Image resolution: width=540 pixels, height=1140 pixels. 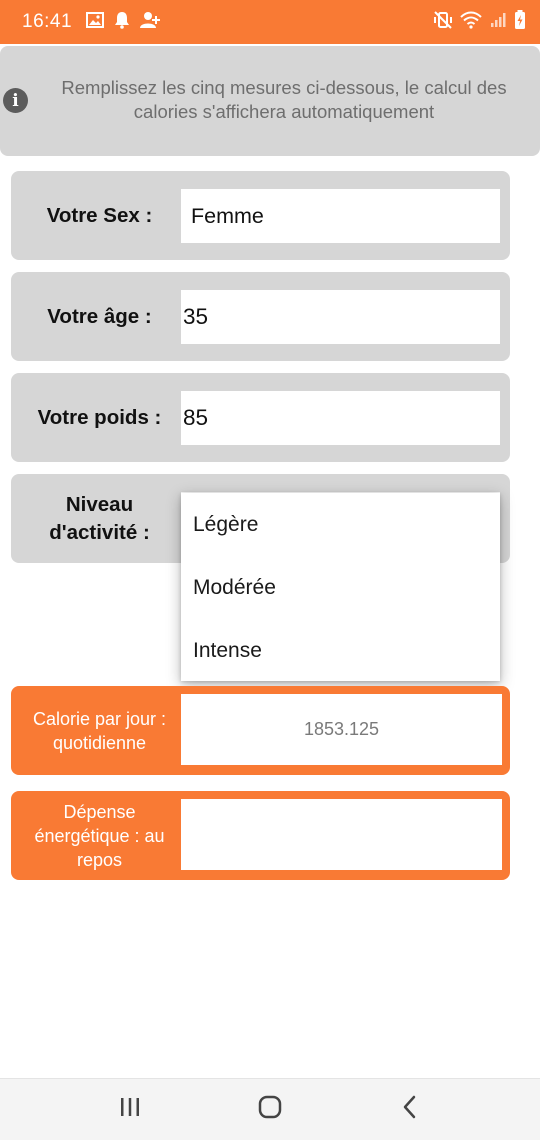 I want to click on recent-apps-icon, so click(x=130, y=1109).